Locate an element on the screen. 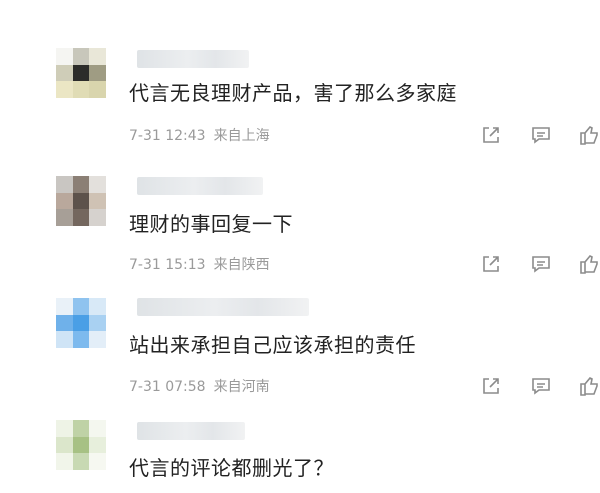 Image resolution: width=600 pixels, height=493 pixels. comment-text: 代言的评论都删光了？ is located at coordinates (231, 468).